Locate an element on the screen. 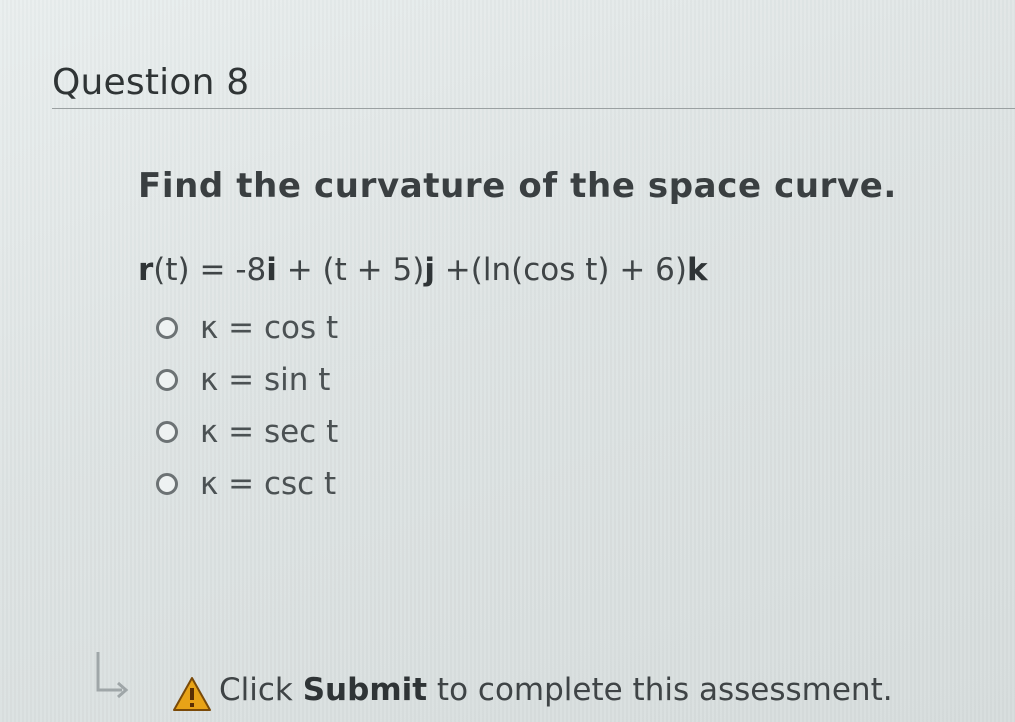  answer-option-3: κ = sec t is located at coordinates (356, 432).